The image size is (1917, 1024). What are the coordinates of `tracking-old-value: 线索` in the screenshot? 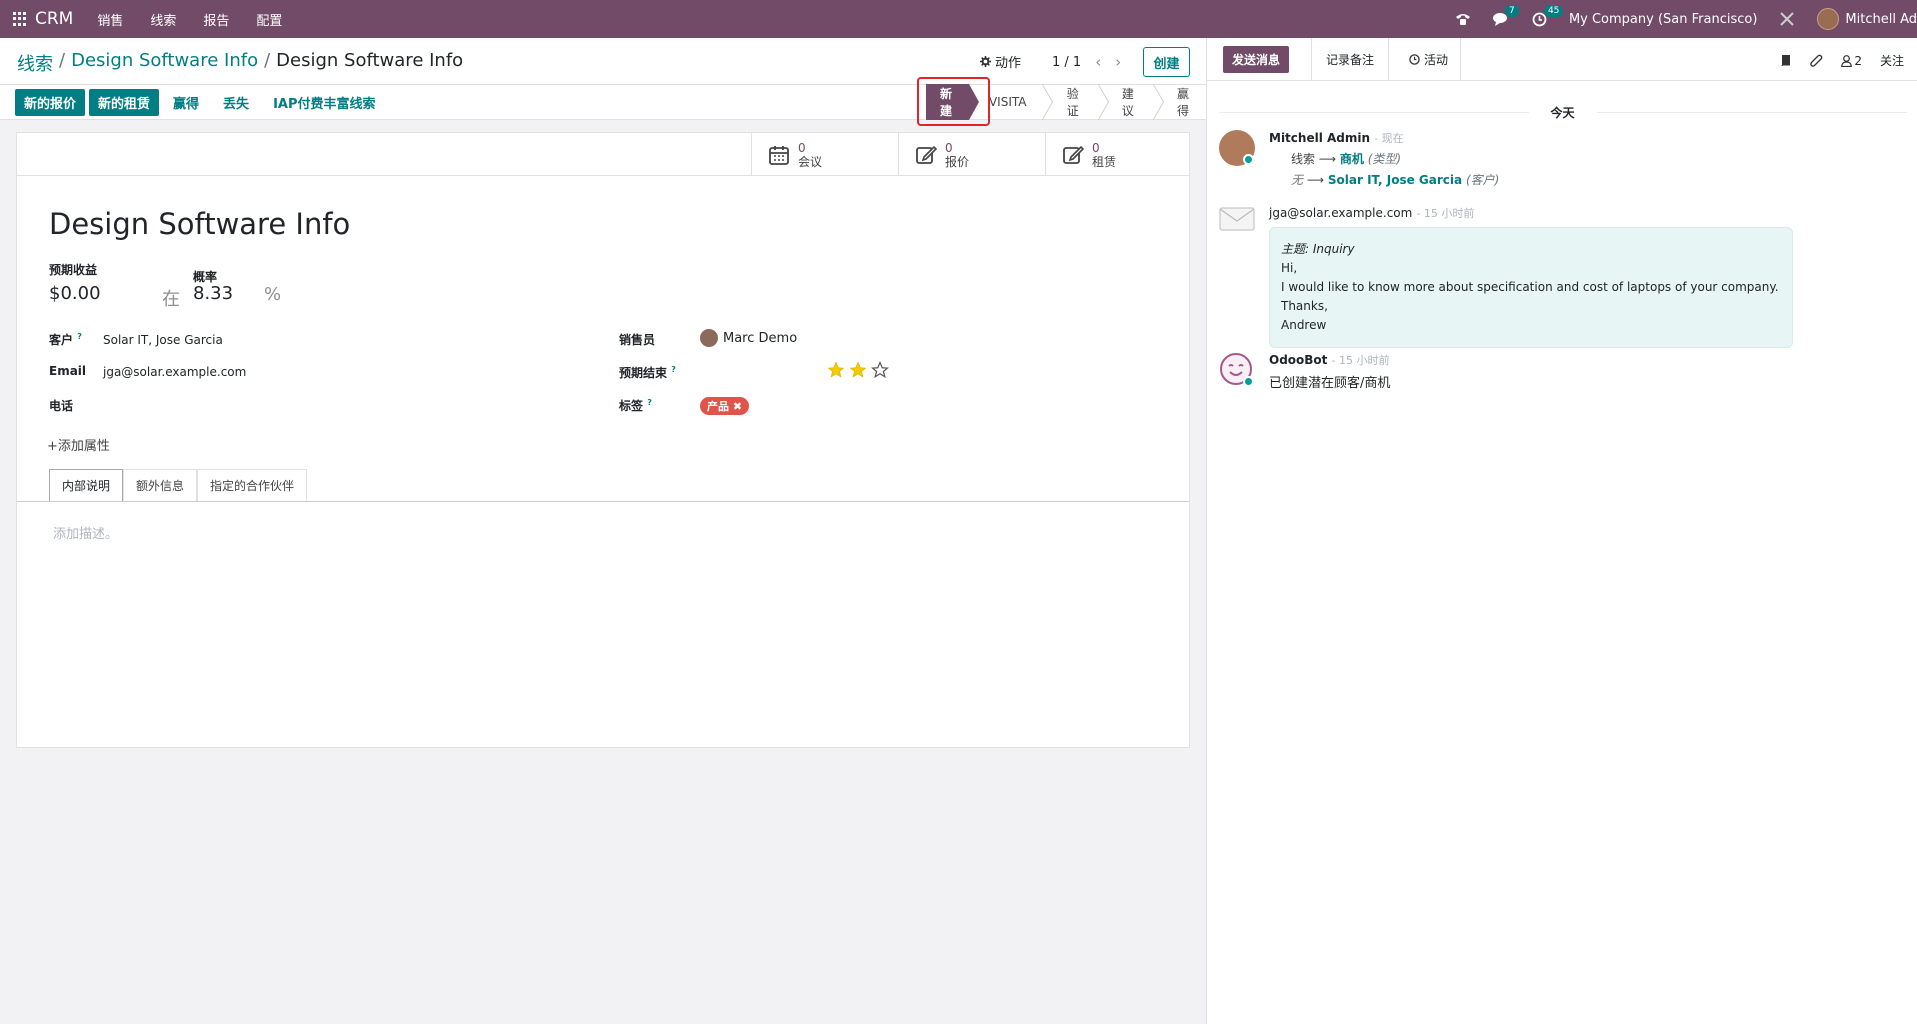 It's located at (1303, 159).